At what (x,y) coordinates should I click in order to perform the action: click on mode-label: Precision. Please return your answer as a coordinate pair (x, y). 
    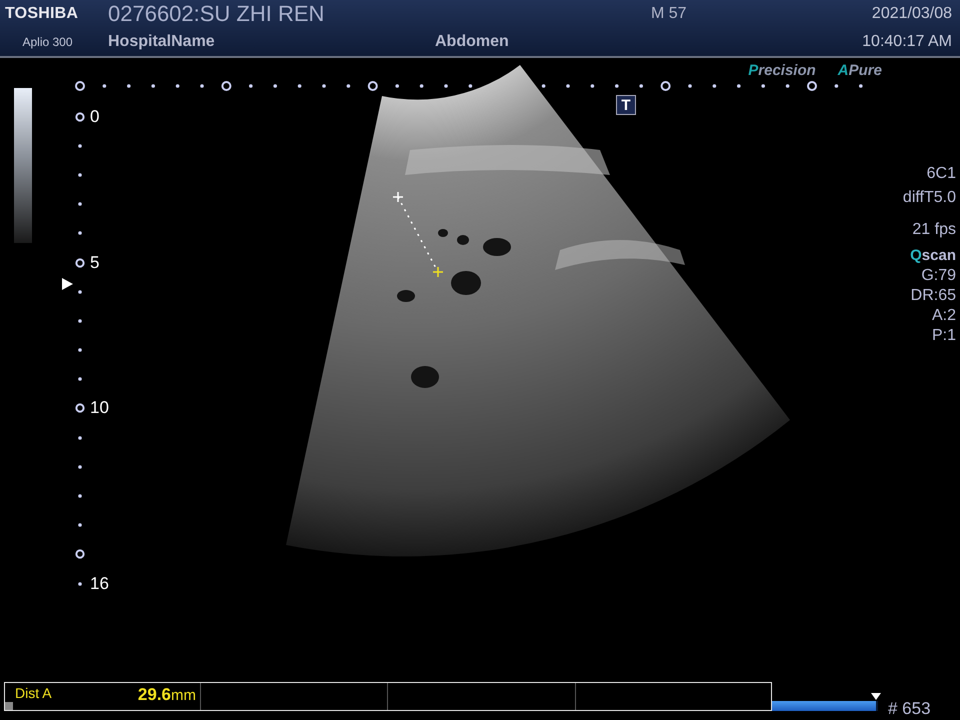
    Looking at the image, I should click on (782, 71).